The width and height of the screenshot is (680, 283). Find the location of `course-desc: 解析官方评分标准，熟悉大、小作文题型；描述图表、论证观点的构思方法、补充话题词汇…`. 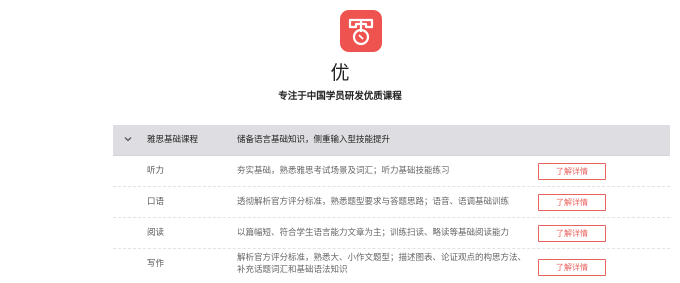

course-desc: 解析官方评分标准，熟悉大、小作文题型；描述图表、论证观点的构思方法、补充话题词汇… is located at coordinates (382, 264).